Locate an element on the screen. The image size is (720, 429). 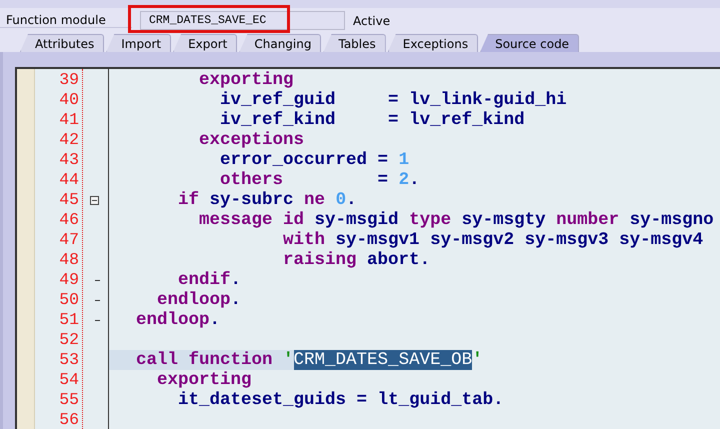
tab: Attributes is located at coordinates (62, 43).